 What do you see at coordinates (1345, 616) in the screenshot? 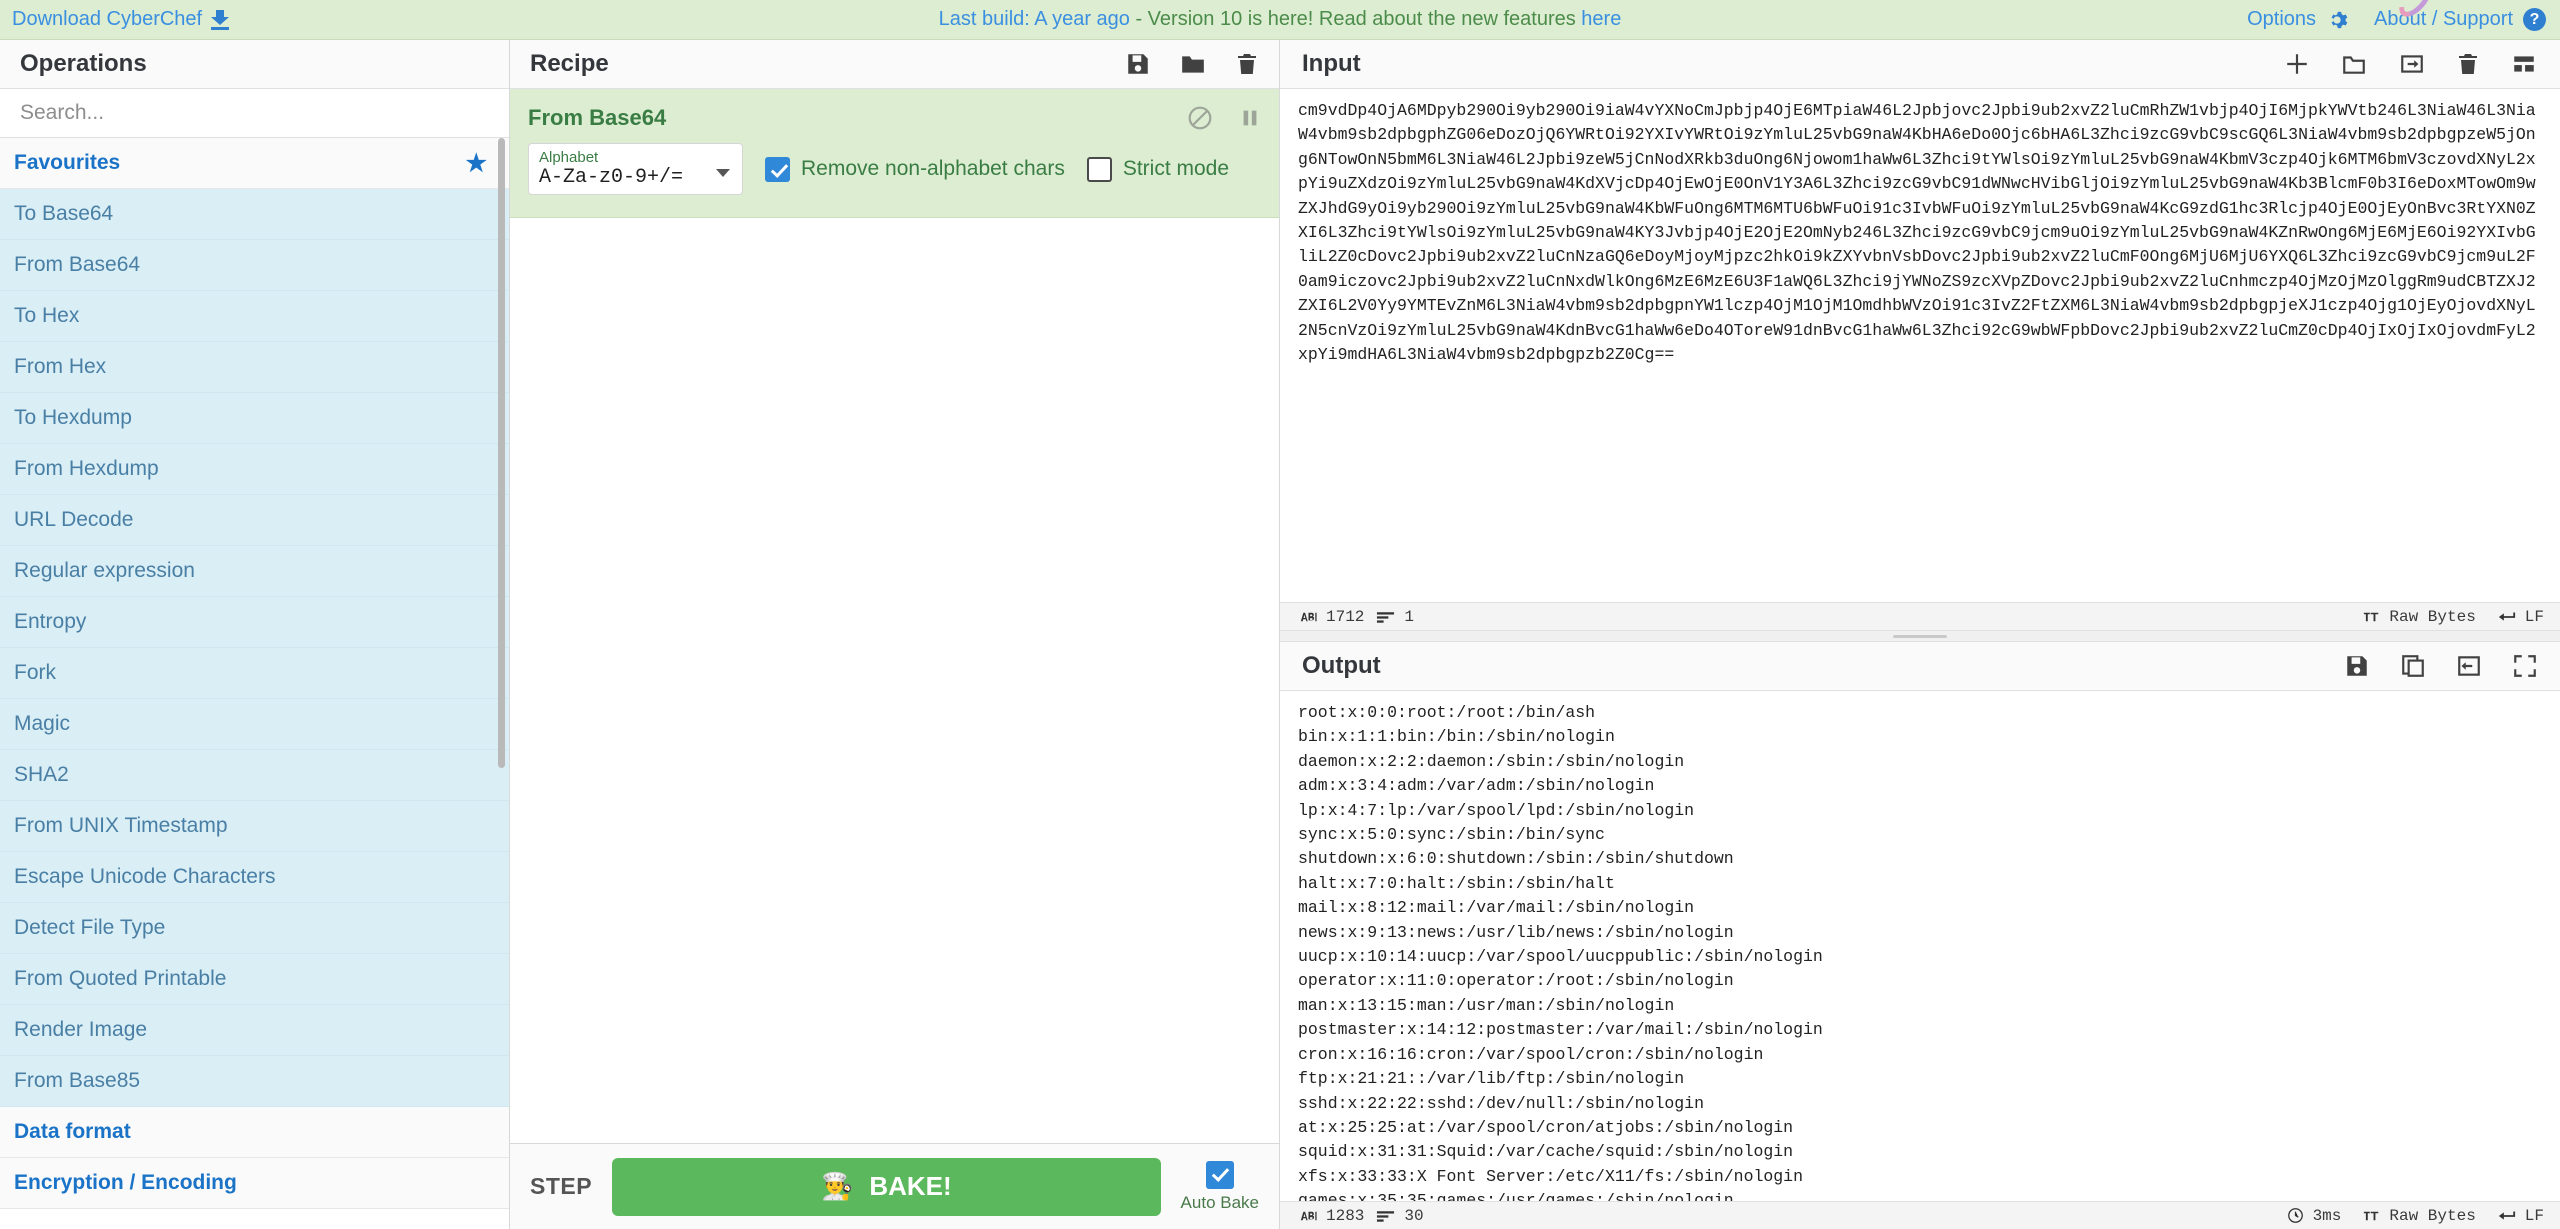
I see `input-length-value: 1712` at bounding box center [1345, 616].